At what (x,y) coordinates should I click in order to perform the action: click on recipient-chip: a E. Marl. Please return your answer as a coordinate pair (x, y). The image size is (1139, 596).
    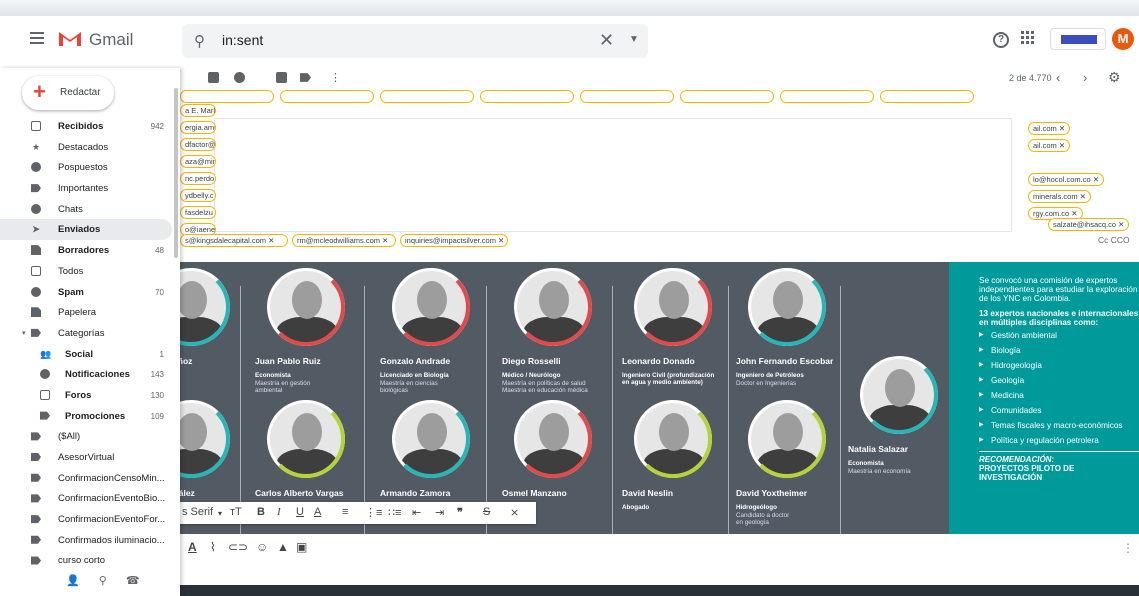
    Looking at the image, I should click on (198, 110).